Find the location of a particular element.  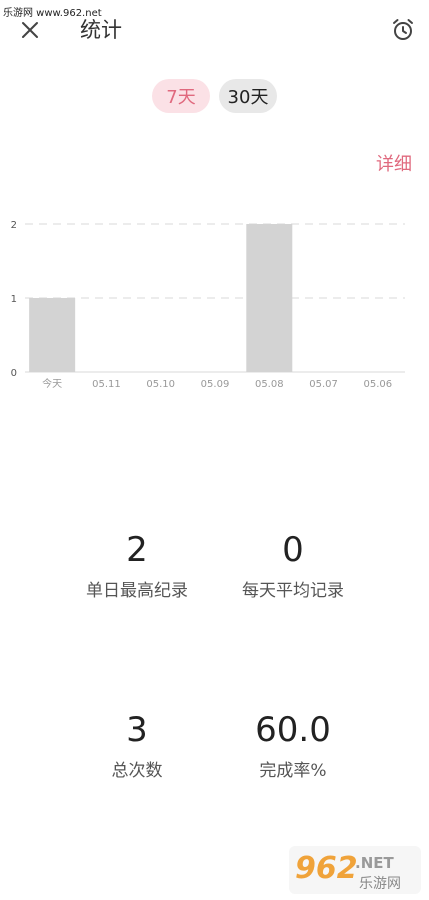

alarm-button is located at coordinates (403, 30).